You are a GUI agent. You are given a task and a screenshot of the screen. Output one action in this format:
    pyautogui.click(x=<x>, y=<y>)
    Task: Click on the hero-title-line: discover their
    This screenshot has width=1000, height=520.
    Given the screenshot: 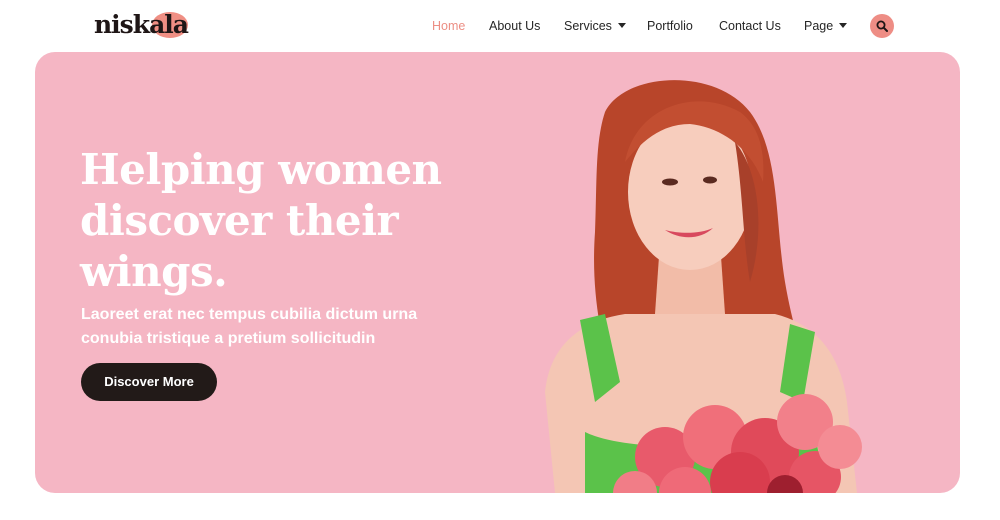 What is the action you would take?
    pyautogui.click(x=239, y=220)
    